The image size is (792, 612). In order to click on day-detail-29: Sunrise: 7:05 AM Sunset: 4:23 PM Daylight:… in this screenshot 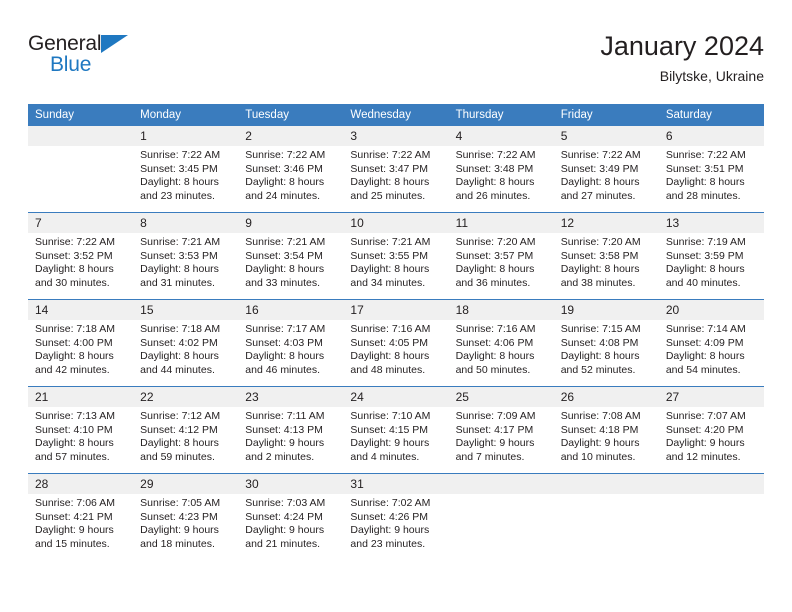, I will do `click(186, 527)`.